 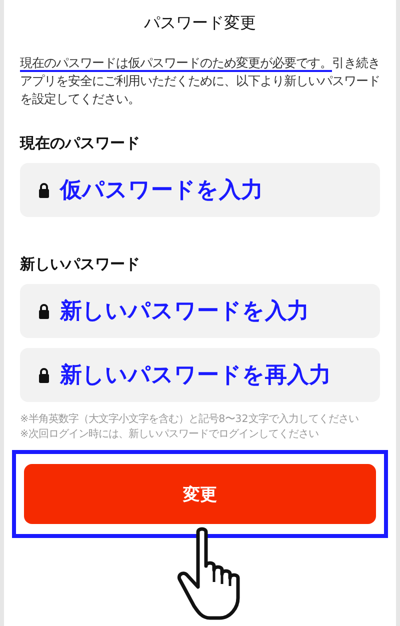 I want to click on section-label: 新しいパスワード, so click(x=80, y=264).